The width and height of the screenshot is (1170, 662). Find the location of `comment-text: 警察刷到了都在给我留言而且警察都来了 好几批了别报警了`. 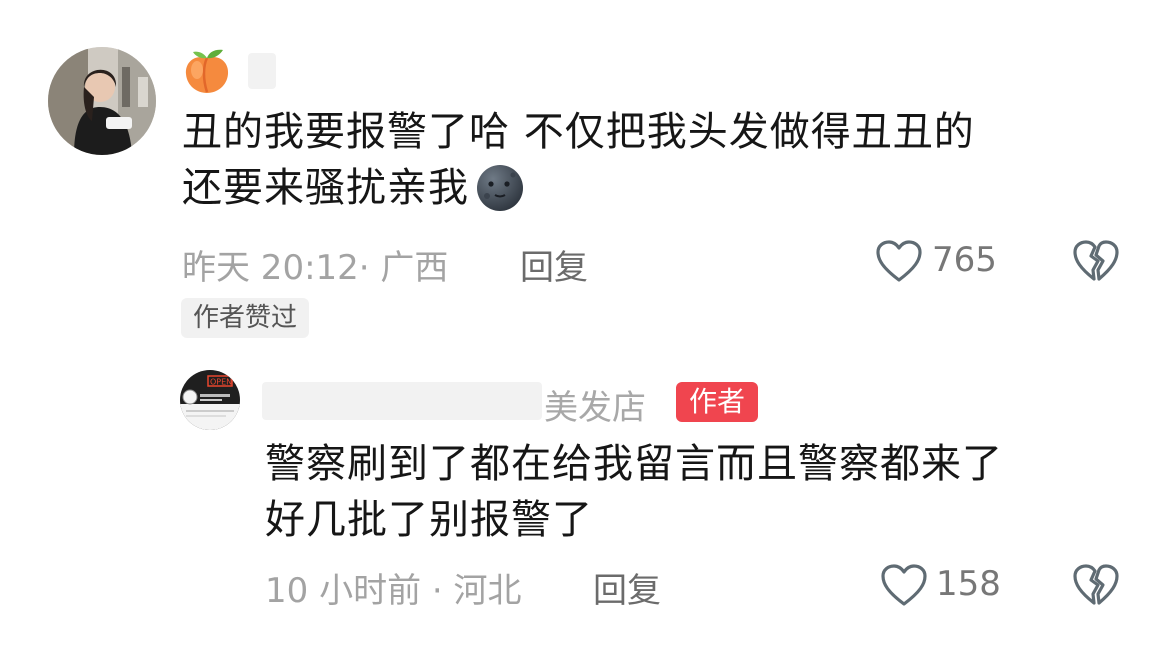

comment-text: 警察刷到了都在给我留言而且警察都来了 好几批了别报警了 is located at coordinates (705, 492).